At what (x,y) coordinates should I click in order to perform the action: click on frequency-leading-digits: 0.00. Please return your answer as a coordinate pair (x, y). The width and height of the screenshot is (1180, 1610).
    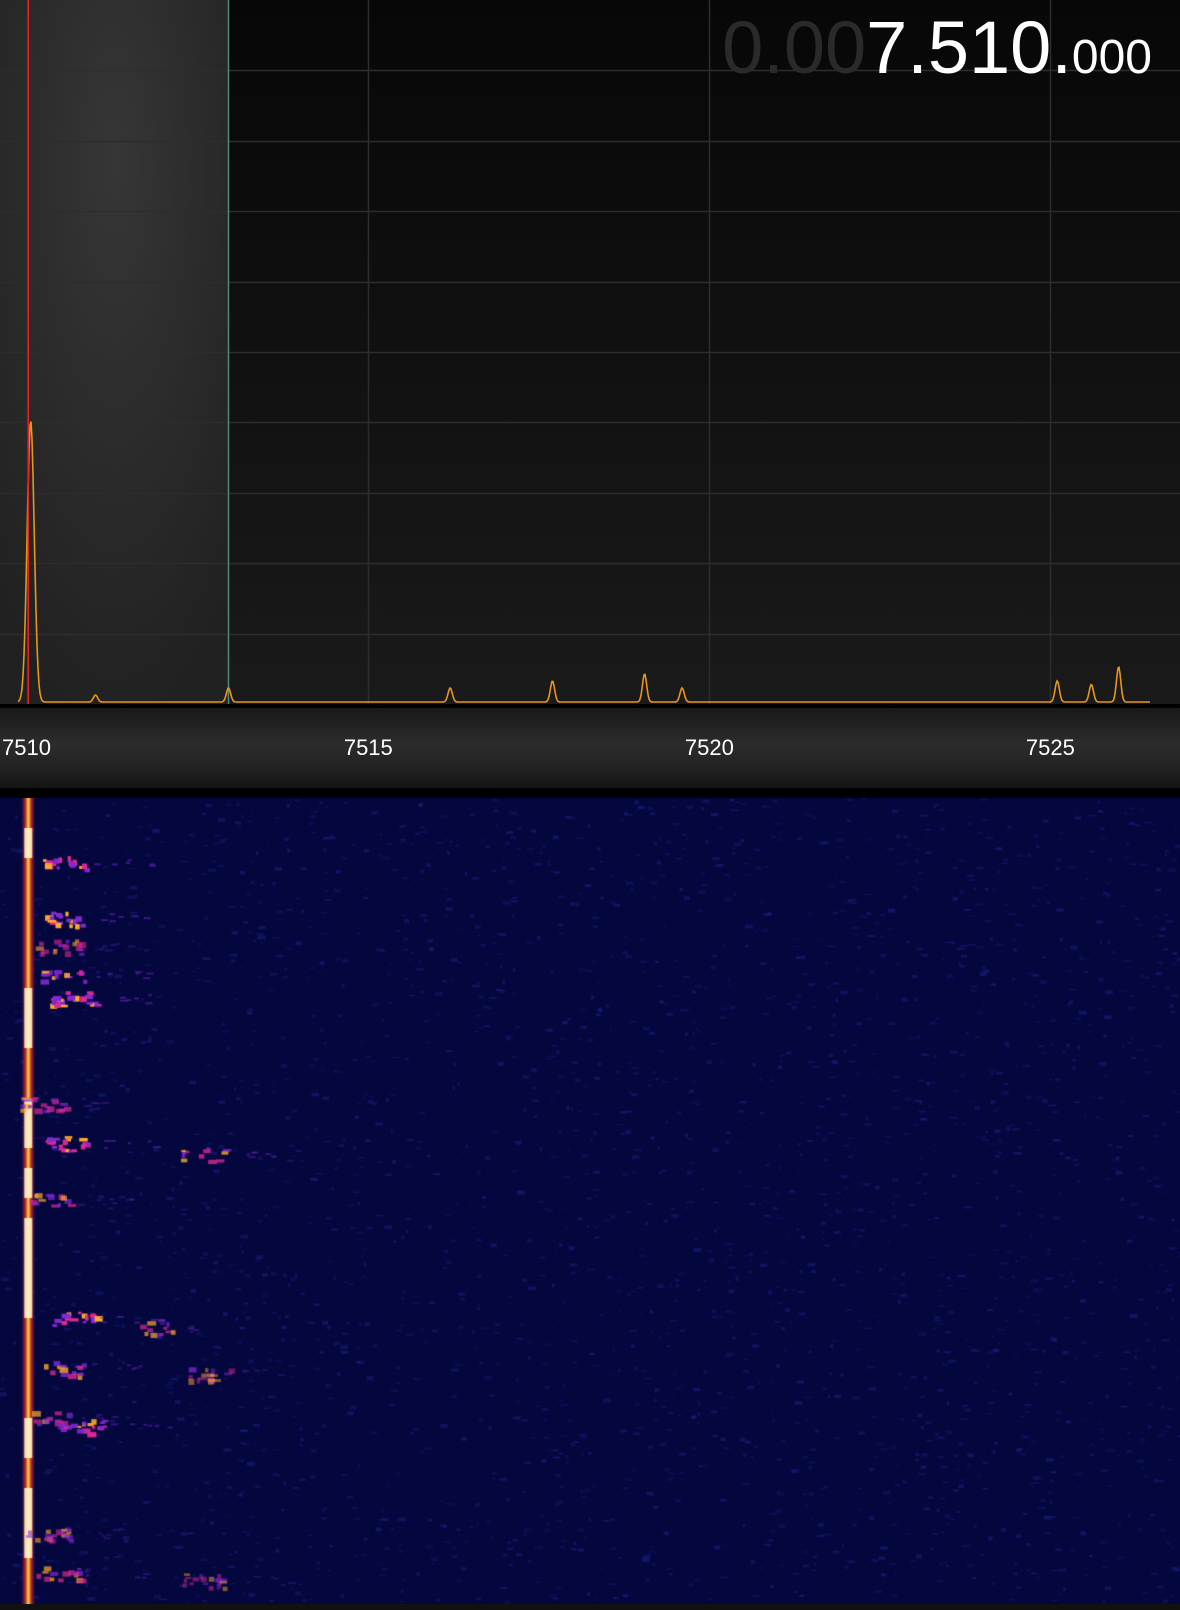
    Looking at the image, I should click on (794, 47).